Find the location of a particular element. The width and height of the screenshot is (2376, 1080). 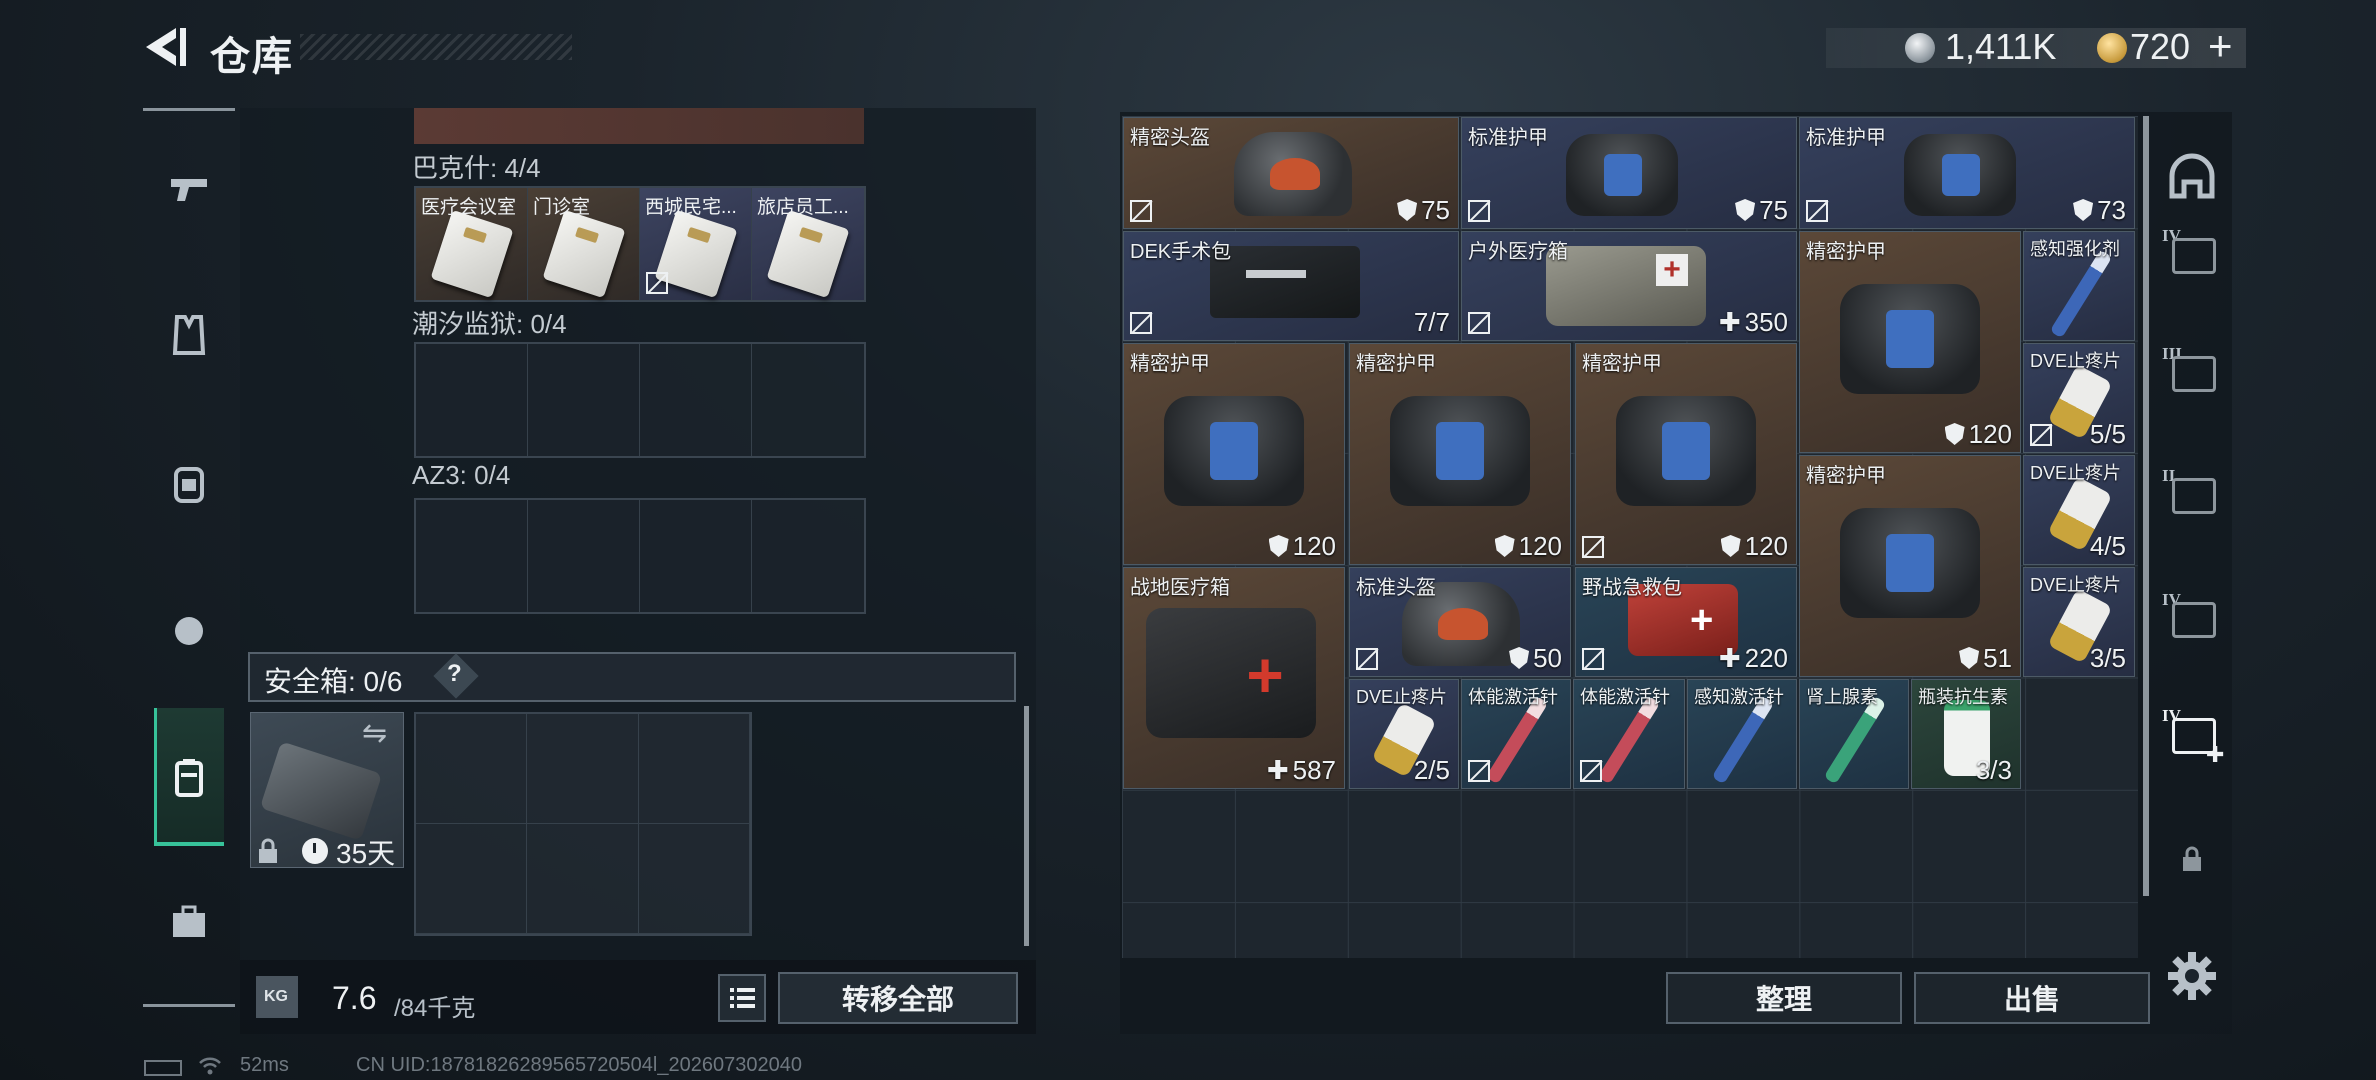

nav-chest-rig is located at coordinates (189, 629).